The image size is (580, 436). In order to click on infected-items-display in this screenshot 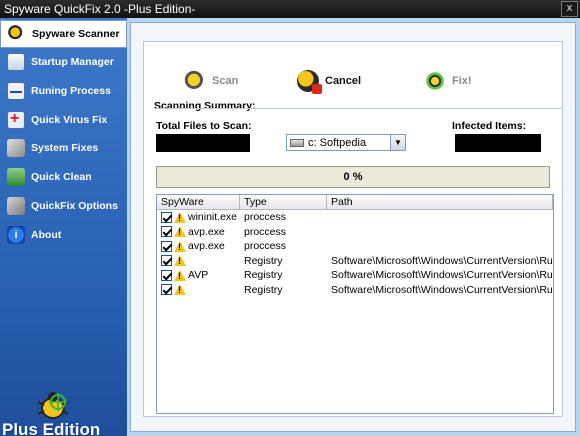, I will do `click(498, 143)`.